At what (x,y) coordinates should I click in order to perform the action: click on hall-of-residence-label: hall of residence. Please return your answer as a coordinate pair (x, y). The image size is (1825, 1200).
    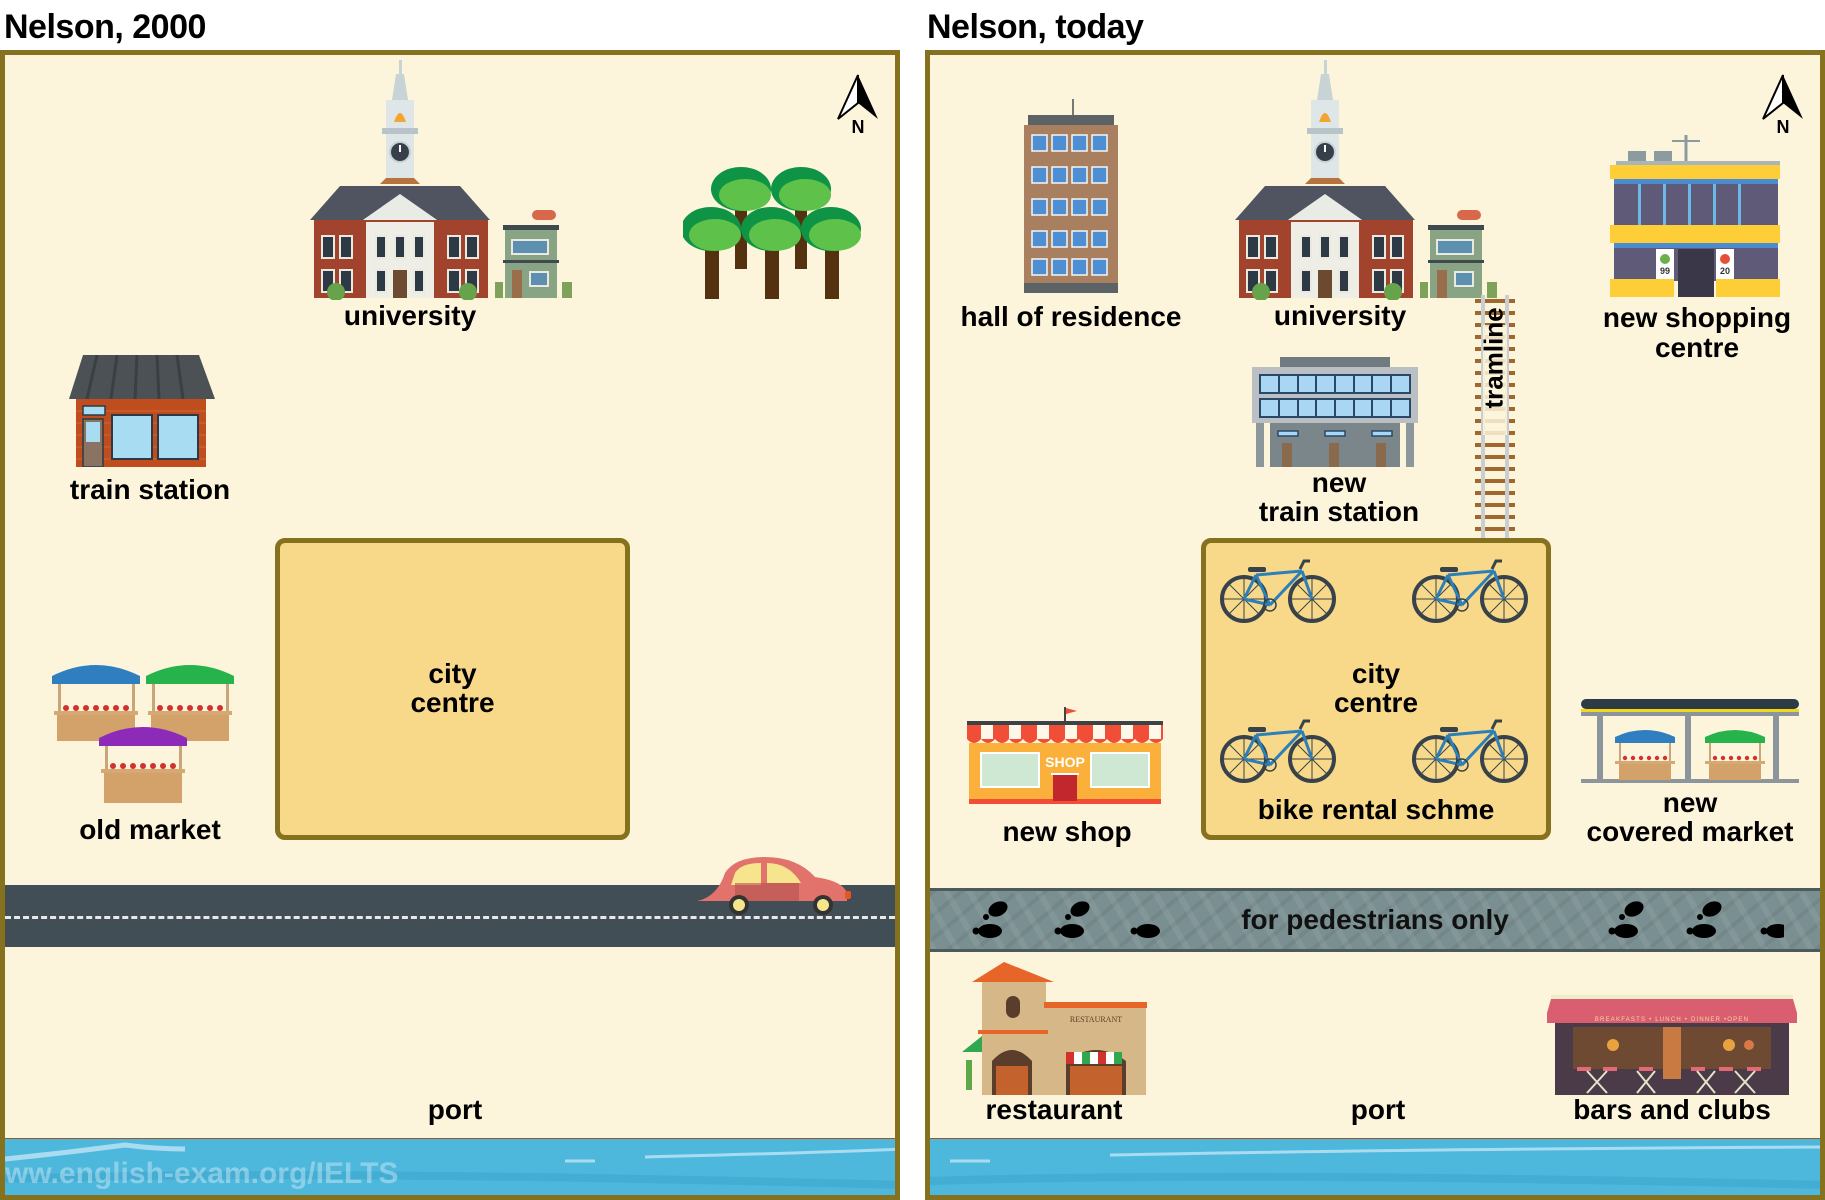
    Looking at the image, I should click on (1071, 316).